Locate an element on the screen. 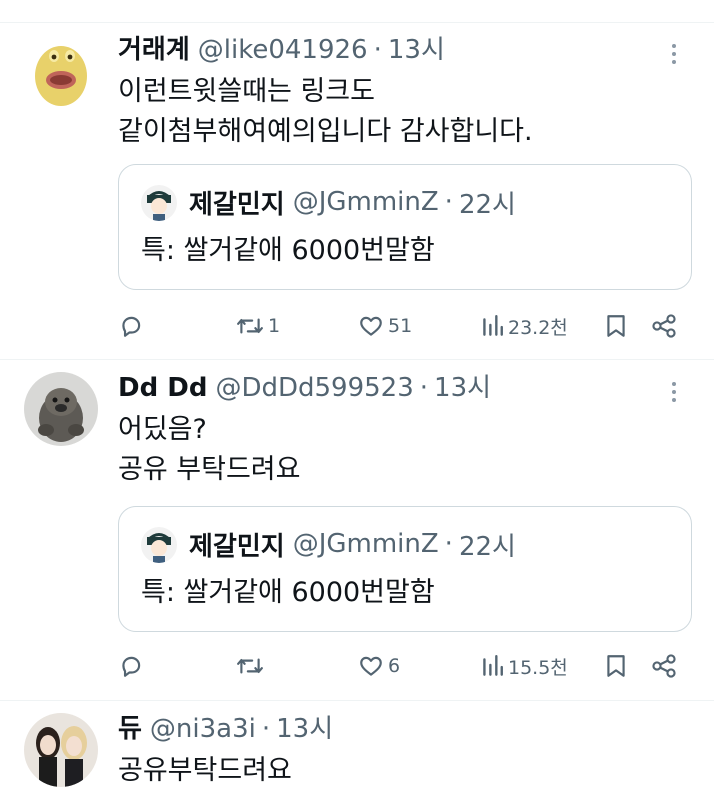 The height and width of the screenshot is (801, 714). author-name: 듀 is located at coordinates (130, 729).